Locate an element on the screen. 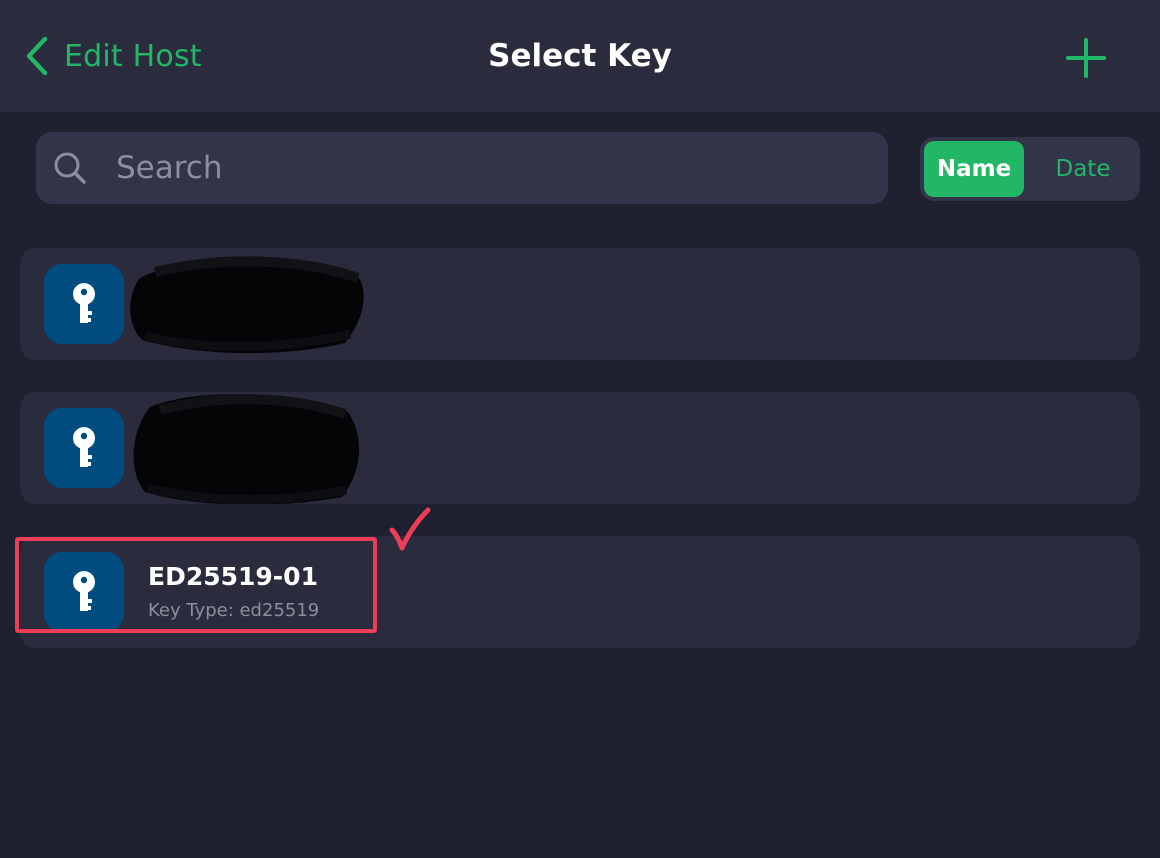 This screenshot has height=858, width=1160. back-button: Edit Host is located at coordinates (113, 56).